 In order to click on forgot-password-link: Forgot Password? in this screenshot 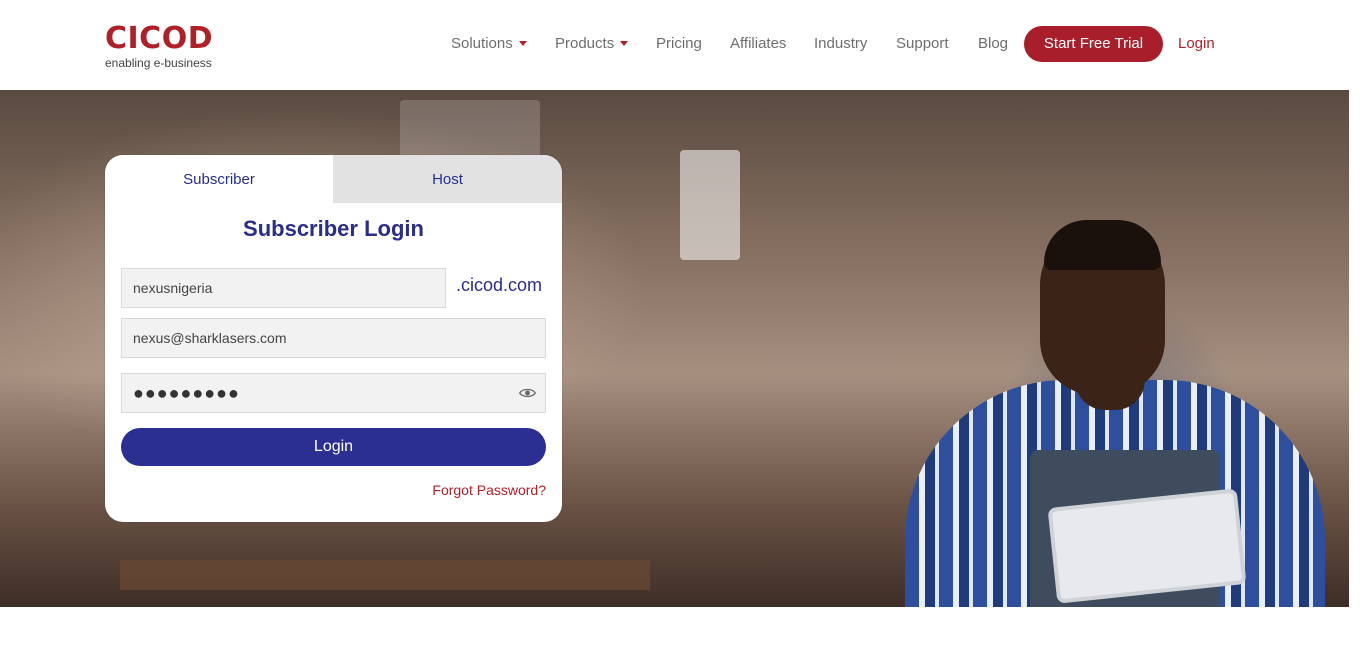, I will do `click(489, 490)`.